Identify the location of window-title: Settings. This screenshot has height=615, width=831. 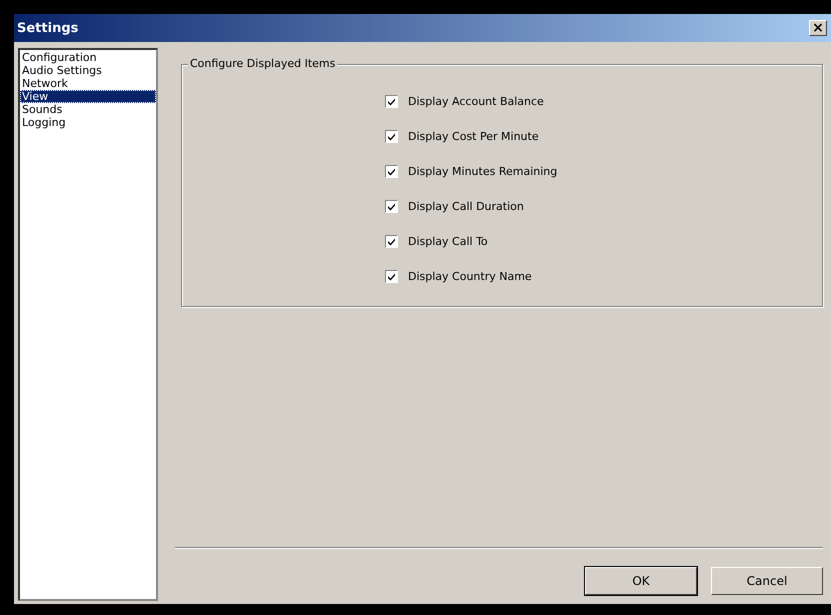
(47, 28).